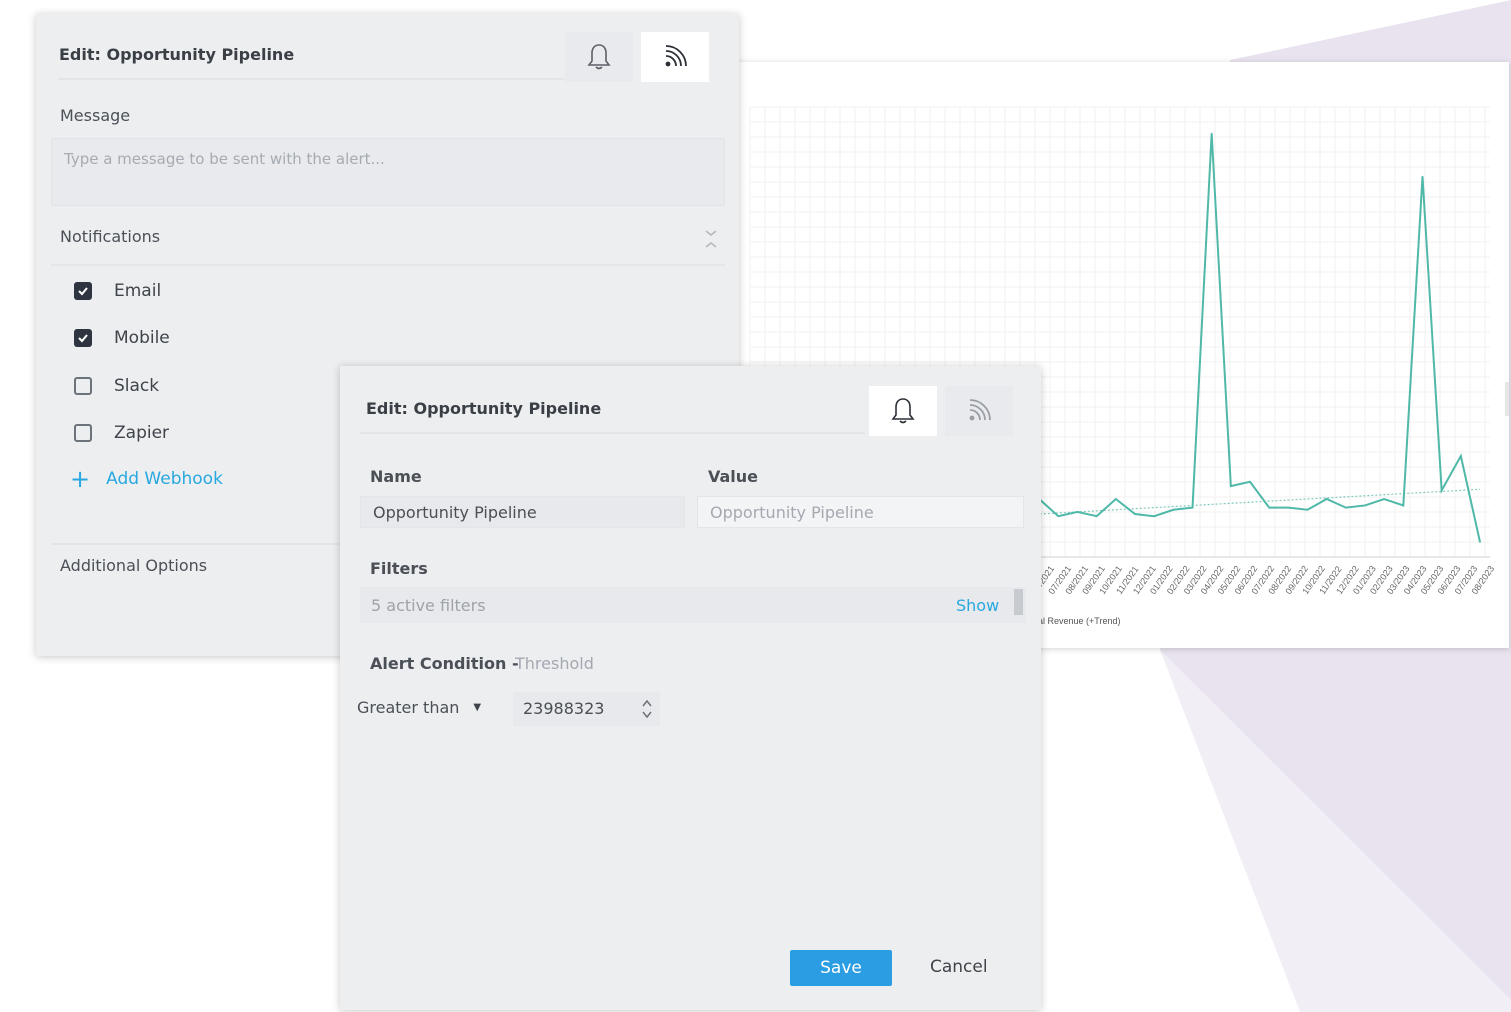 The height and width of the screenshot is (1012, 1511). I want to click on notification-mobile: Mobile, so click(122, 338).